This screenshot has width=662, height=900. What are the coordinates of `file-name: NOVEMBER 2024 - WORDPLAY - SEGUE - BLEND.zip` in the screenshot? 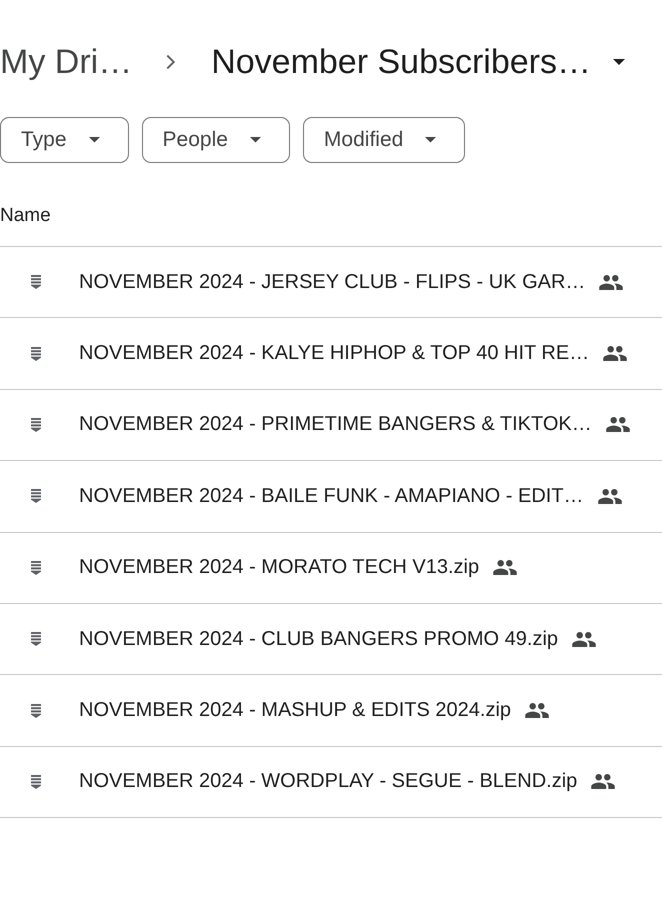 It's located at (328, 782).